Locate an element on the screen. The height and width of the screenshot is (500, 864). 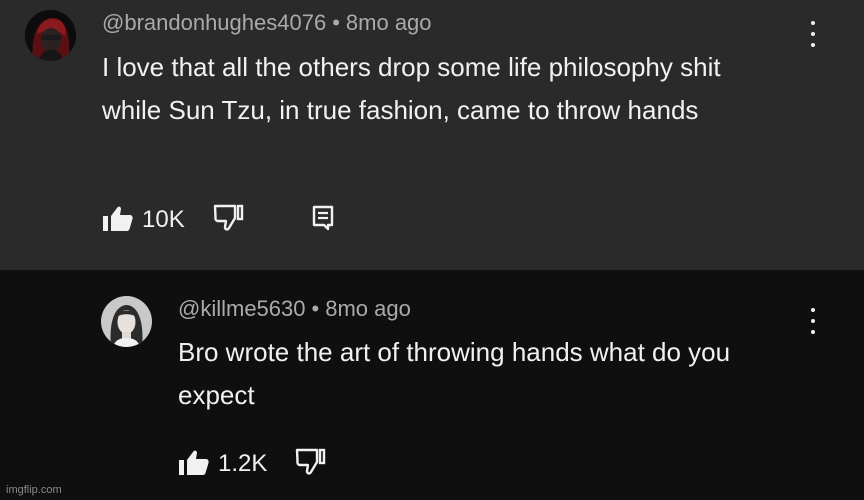
comment-meta: @killme5630 • 8mo ago is located at coordinates (294, 309).